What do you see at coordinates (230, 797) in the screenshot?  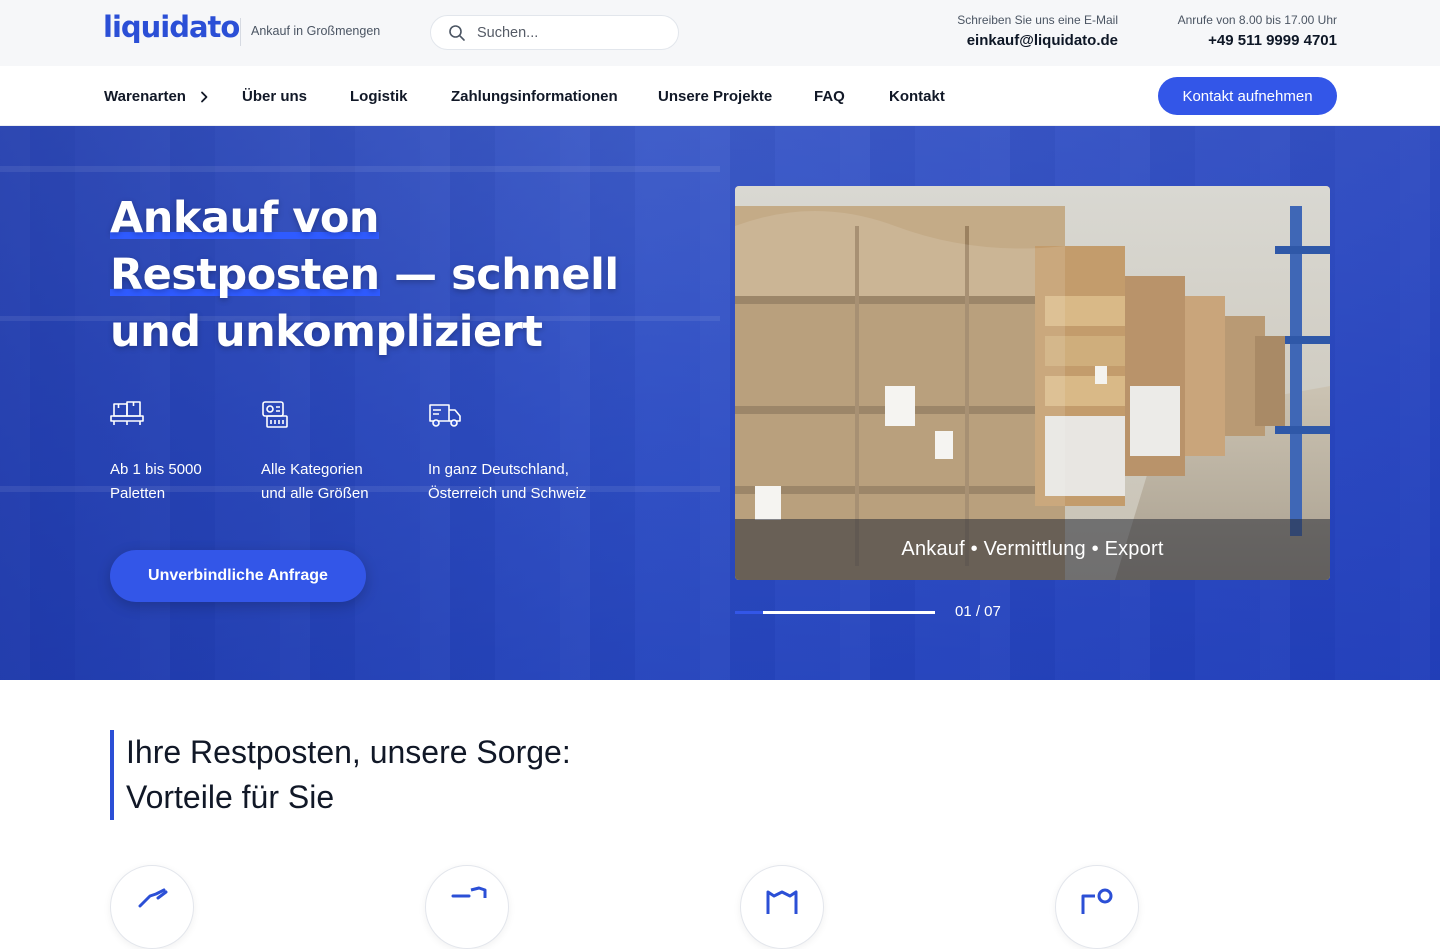 I see `benefits-title-line2: Vorteile für Sie` at bounding box center [230, 797].